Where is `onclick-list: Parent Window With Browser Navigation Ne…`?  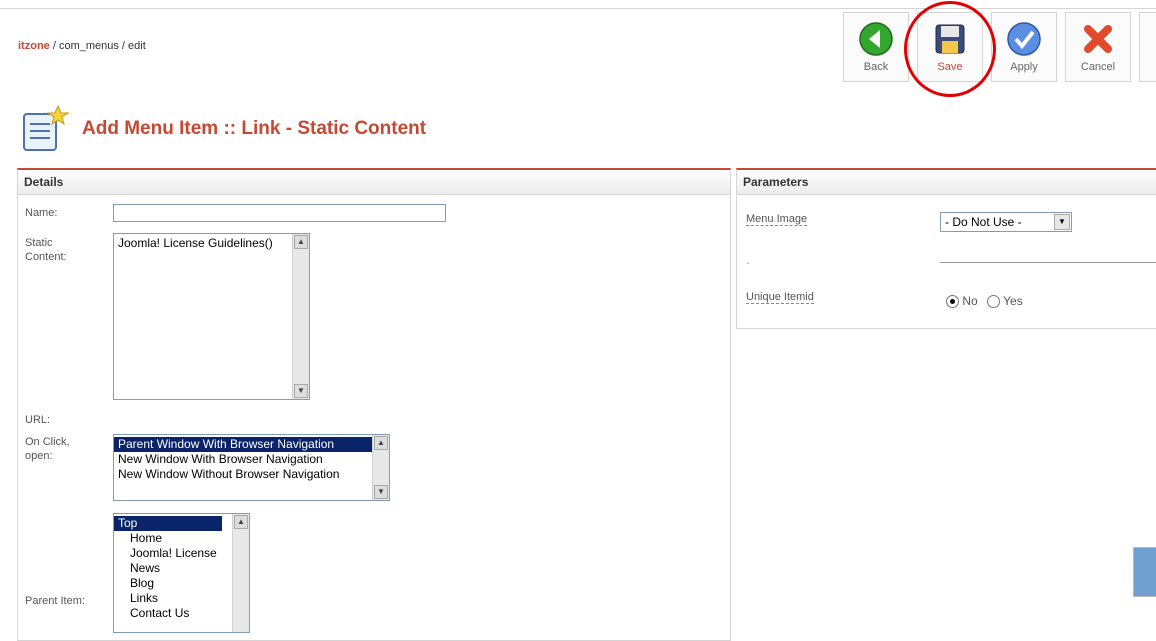
onclick-list: Parent Window With Browser Navigation Ne… is located at coordinates (251, 467).